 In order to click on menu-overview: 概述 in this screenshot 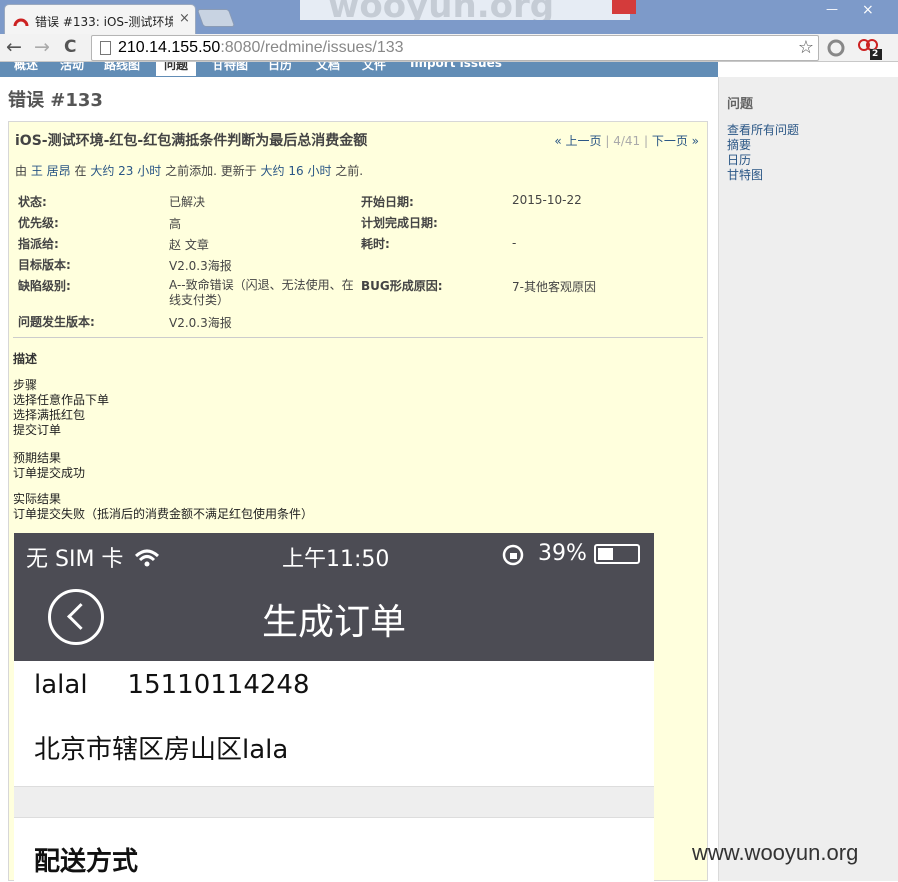, I will do `click(26, 67)`.